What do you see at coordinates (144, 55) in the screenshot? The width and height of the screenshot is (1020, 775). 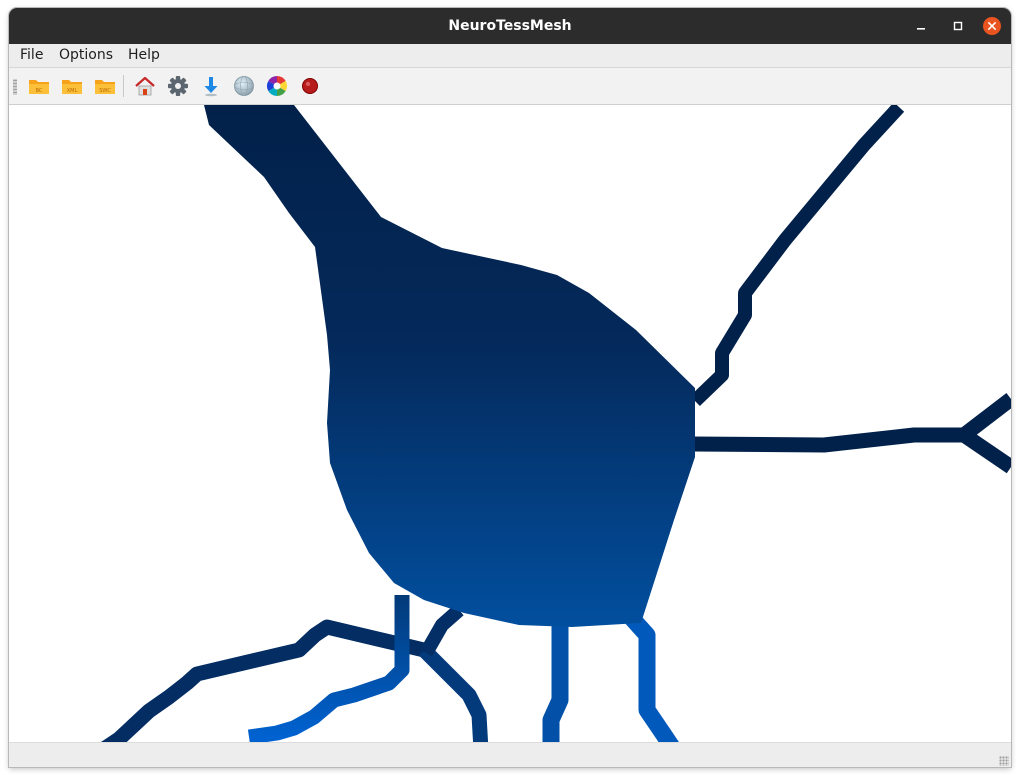 I see `menu-help: Help` at bounding box center [144, 55].